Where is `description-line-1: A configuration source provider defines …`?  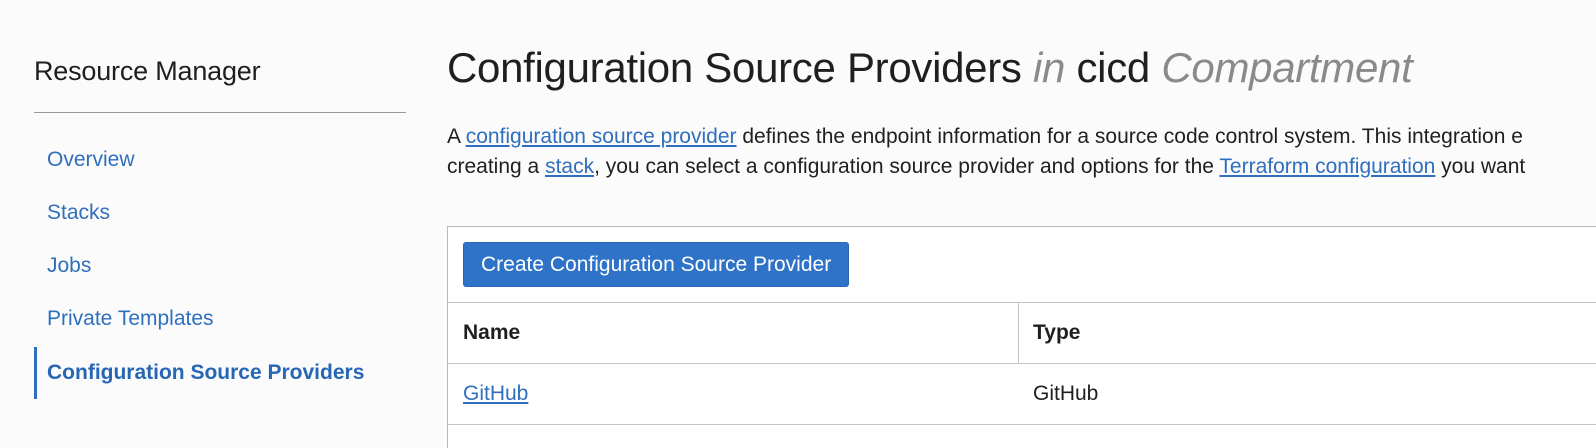
description-line-1: A configuration source provider defines … is located at coordinates (1021, 137).